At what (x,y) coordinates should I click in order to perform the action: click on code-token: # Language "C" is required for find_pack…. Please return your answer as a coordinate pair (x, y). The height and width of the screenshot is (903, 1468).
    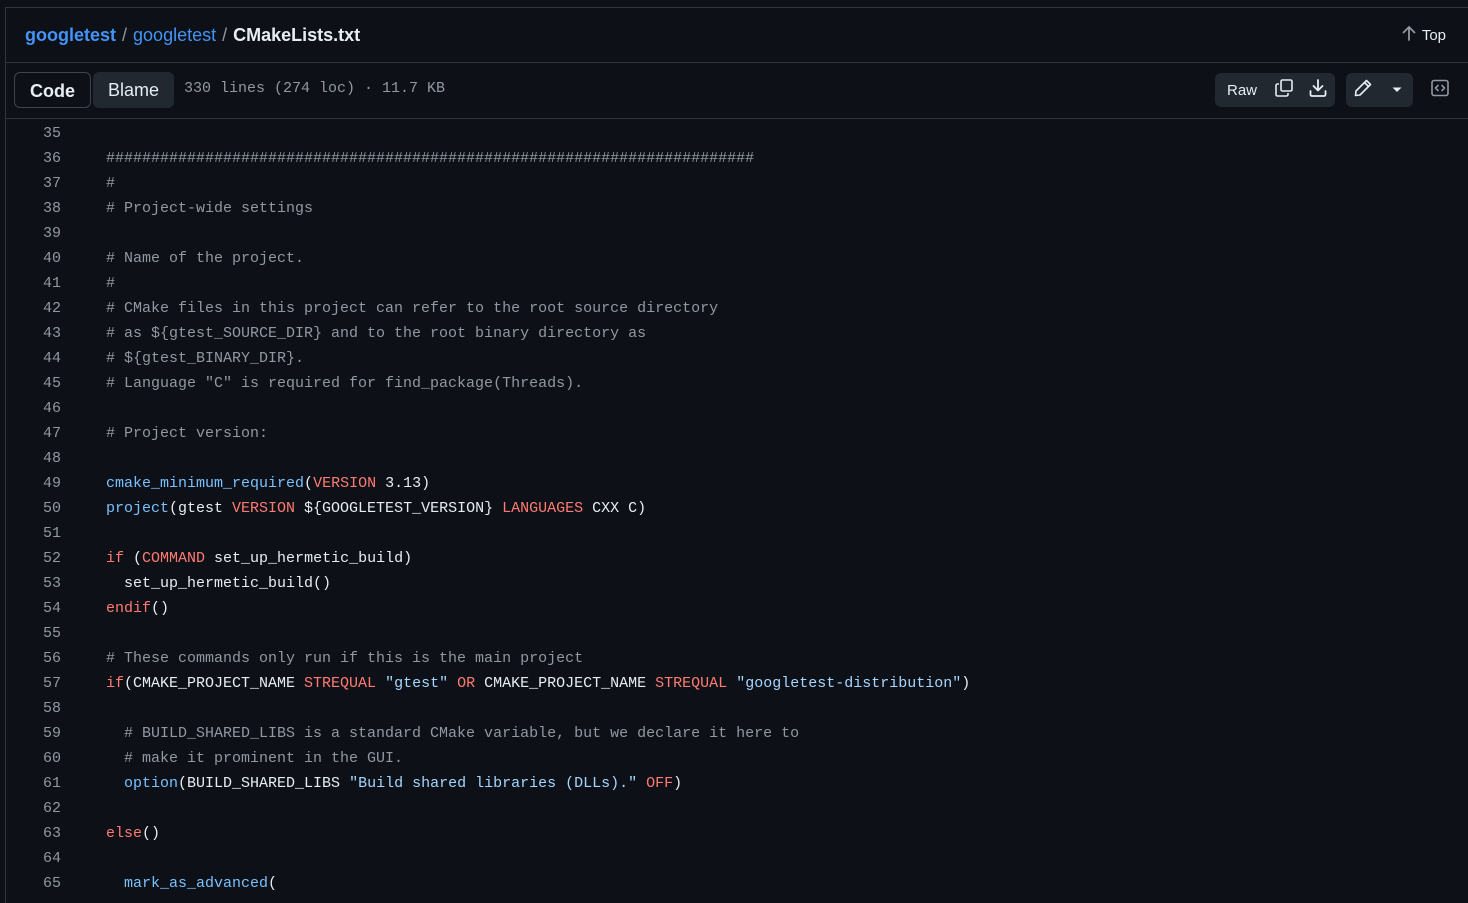
    Looking at the image, I should click on (345, 383).